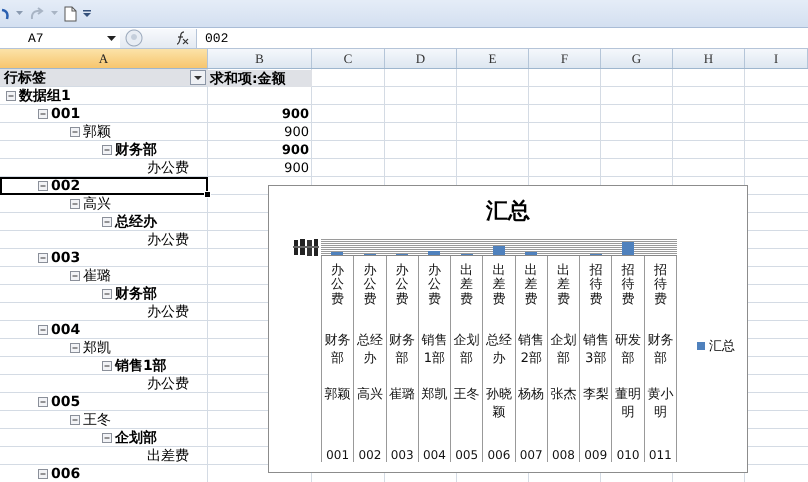 This screenshot has height=482, width=808. I want to click on fill-handle, so click(207, 194).